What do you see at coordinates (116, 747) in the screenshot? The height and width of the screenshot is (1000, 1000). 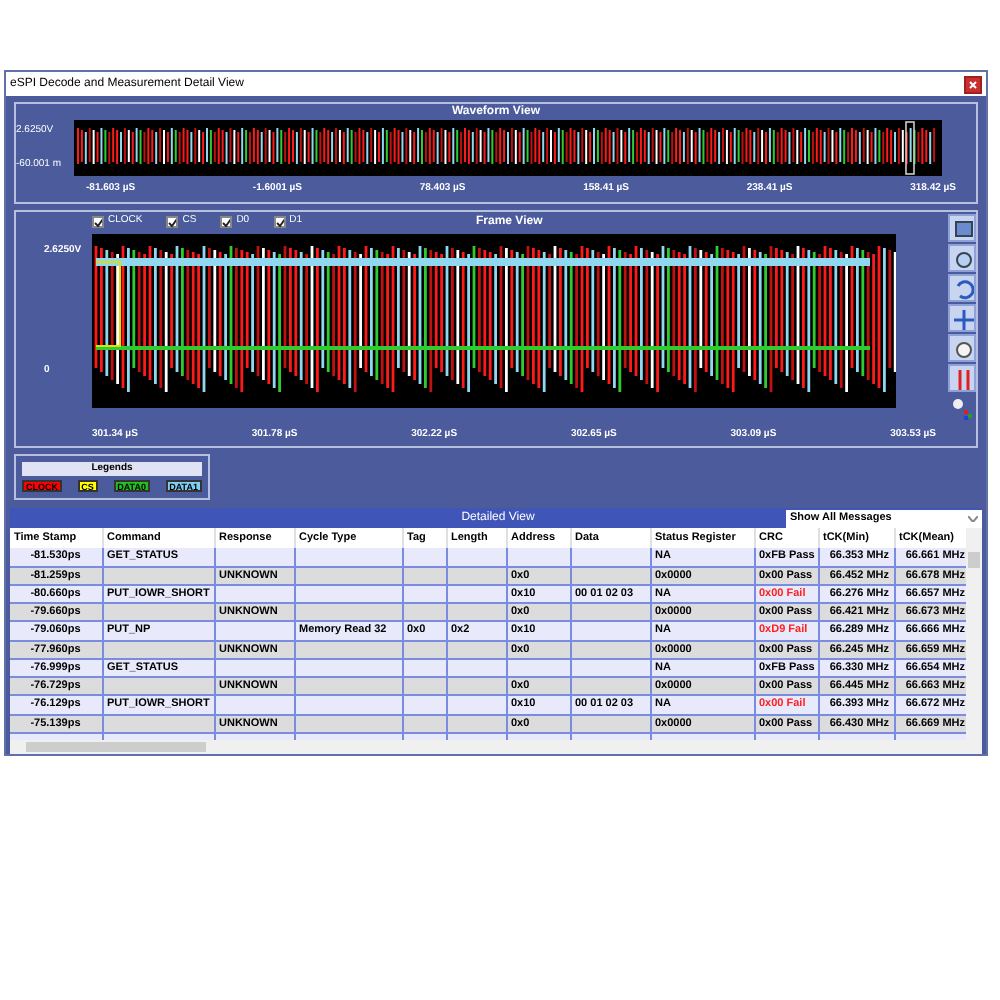 I see `horizontal-scrollbar` at bounding box center [116, 747].